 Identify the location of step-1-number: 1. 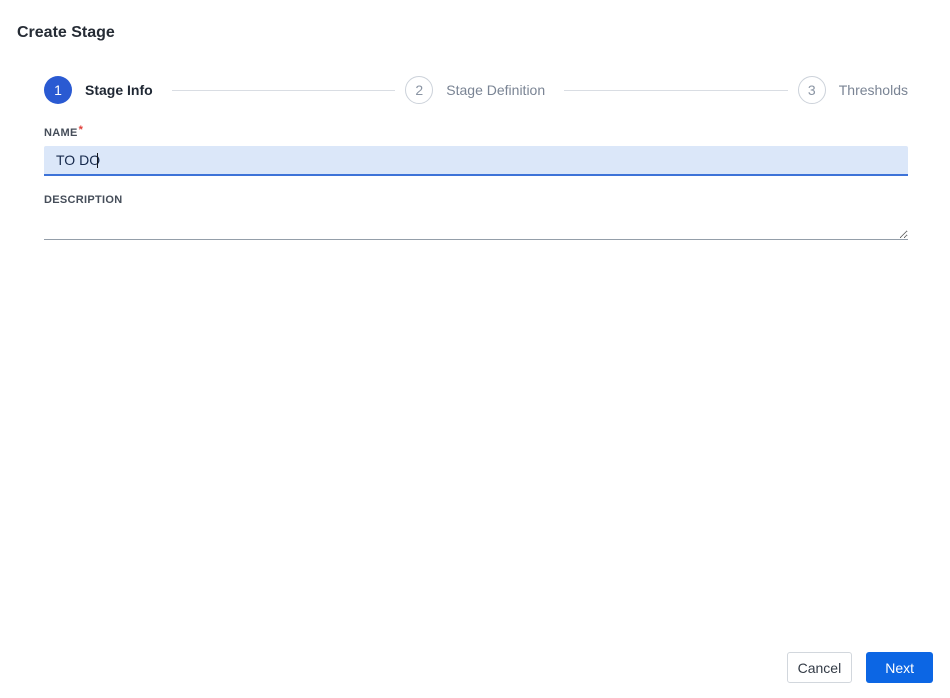
(58, 90).